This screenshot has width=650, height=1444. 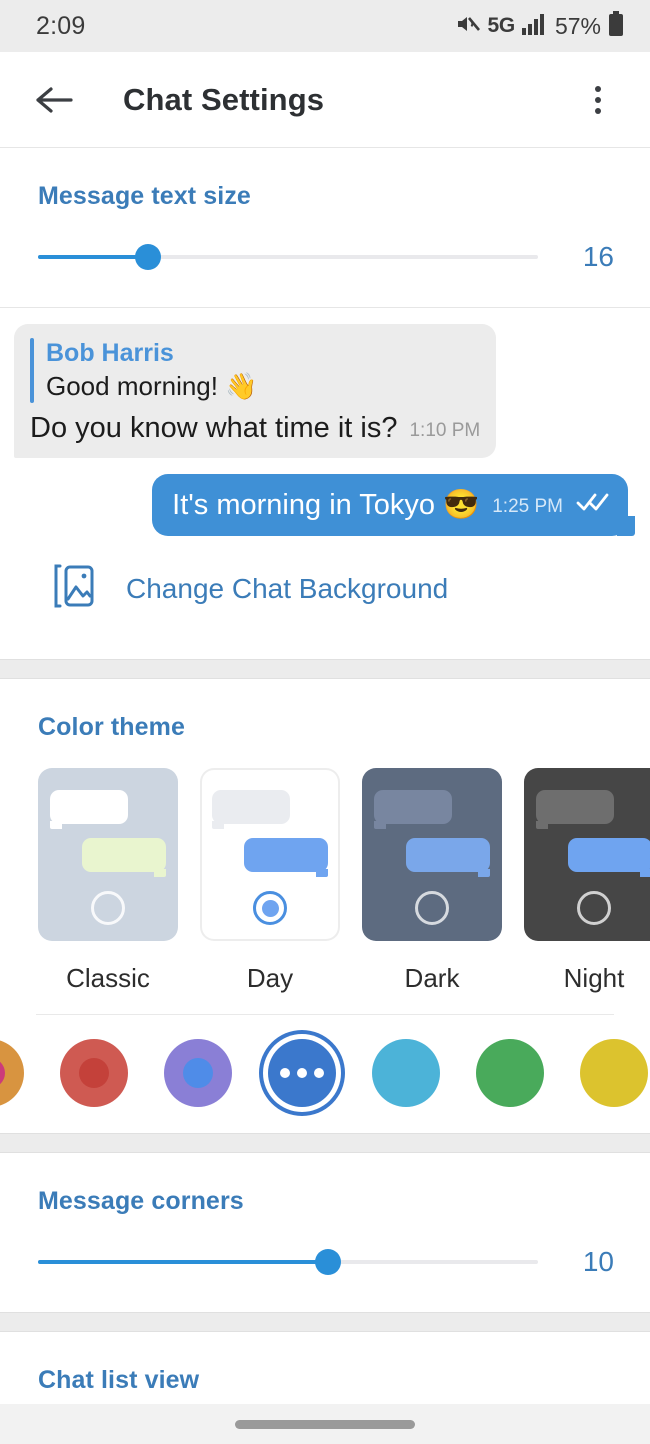 What do you see at coordinates (501, 25) in the screenshot?
I see `network-type-label: 5G` at bounding box center [501, 25].